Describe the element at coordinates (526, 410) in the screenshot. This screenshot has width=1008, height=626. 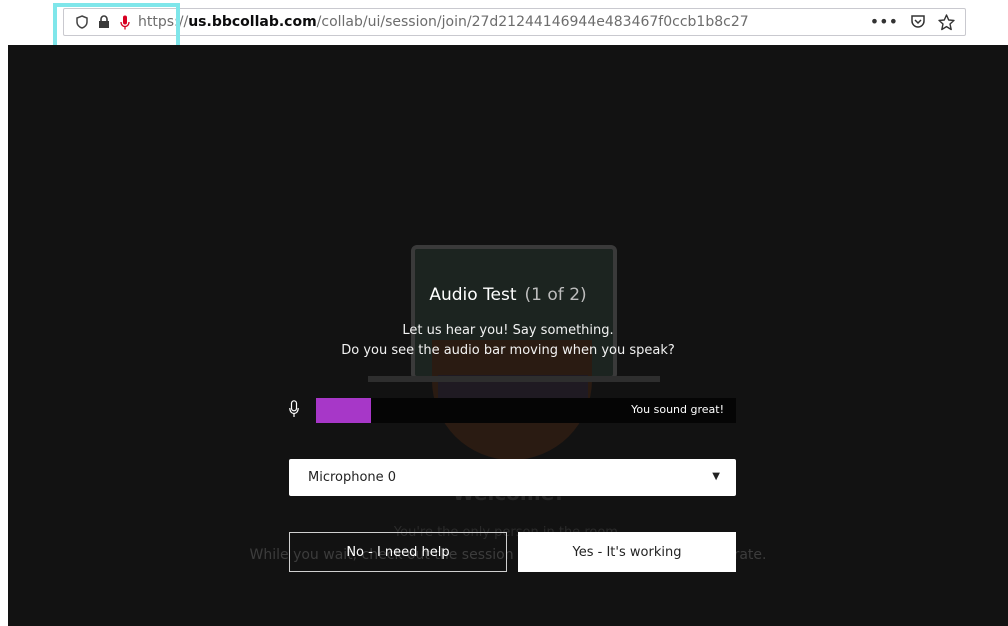
I see `audio-level-meter: You sound great!` at that location.